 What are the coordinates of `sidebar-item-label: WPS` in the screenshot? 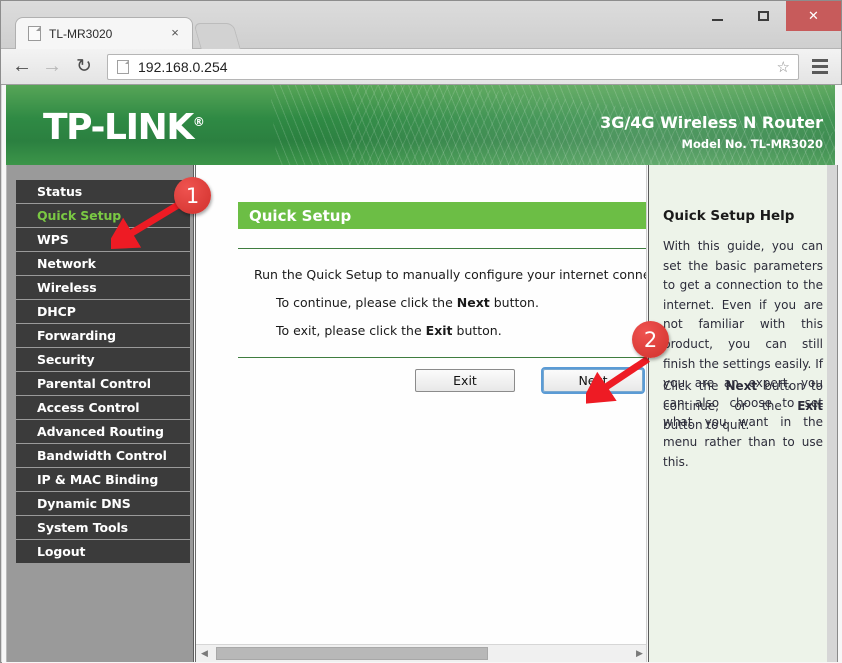 It's located at (53, 239).